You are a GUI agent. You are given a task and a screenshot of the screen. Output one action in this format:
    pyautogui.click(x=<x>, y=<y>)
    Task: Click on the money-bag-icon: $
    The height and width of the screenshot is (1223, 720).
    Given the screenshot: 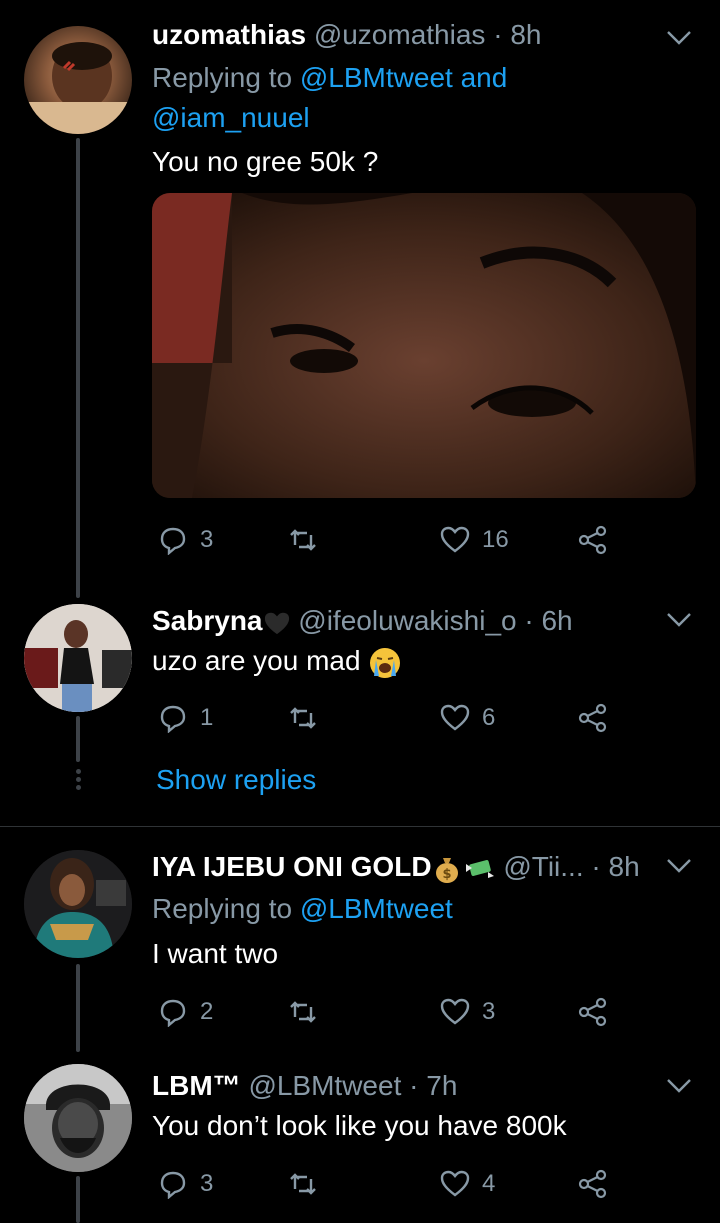 What is the action you would take?
    pyautogui.click(x=446, y=870)
    